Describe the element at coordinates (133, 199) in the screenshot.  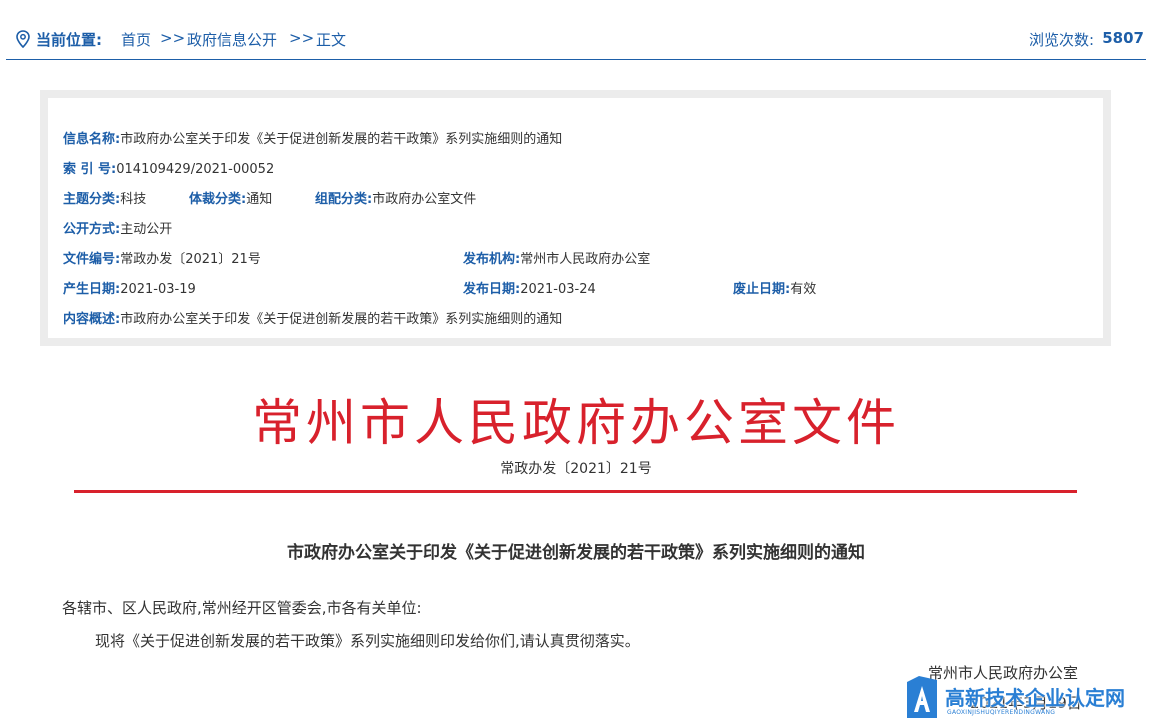
I see `meta-value: 科技` at that location.